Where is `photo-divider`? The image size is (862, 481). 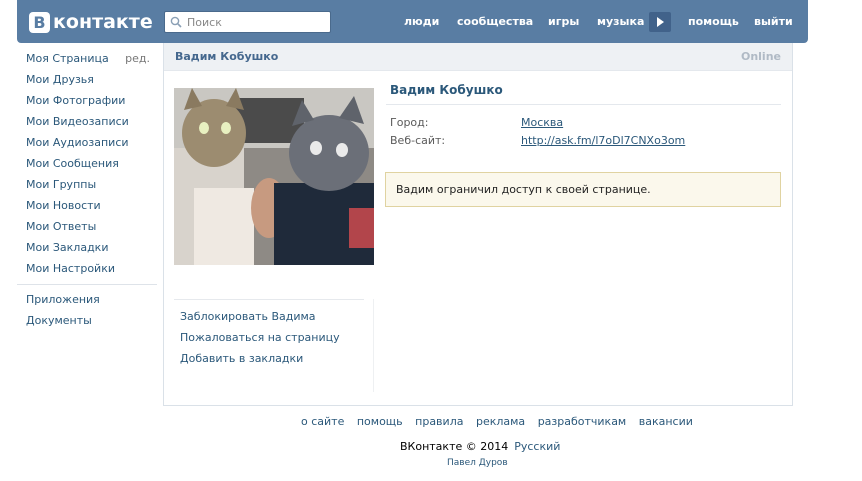
photo-divider is located at coordinates (269, 299).